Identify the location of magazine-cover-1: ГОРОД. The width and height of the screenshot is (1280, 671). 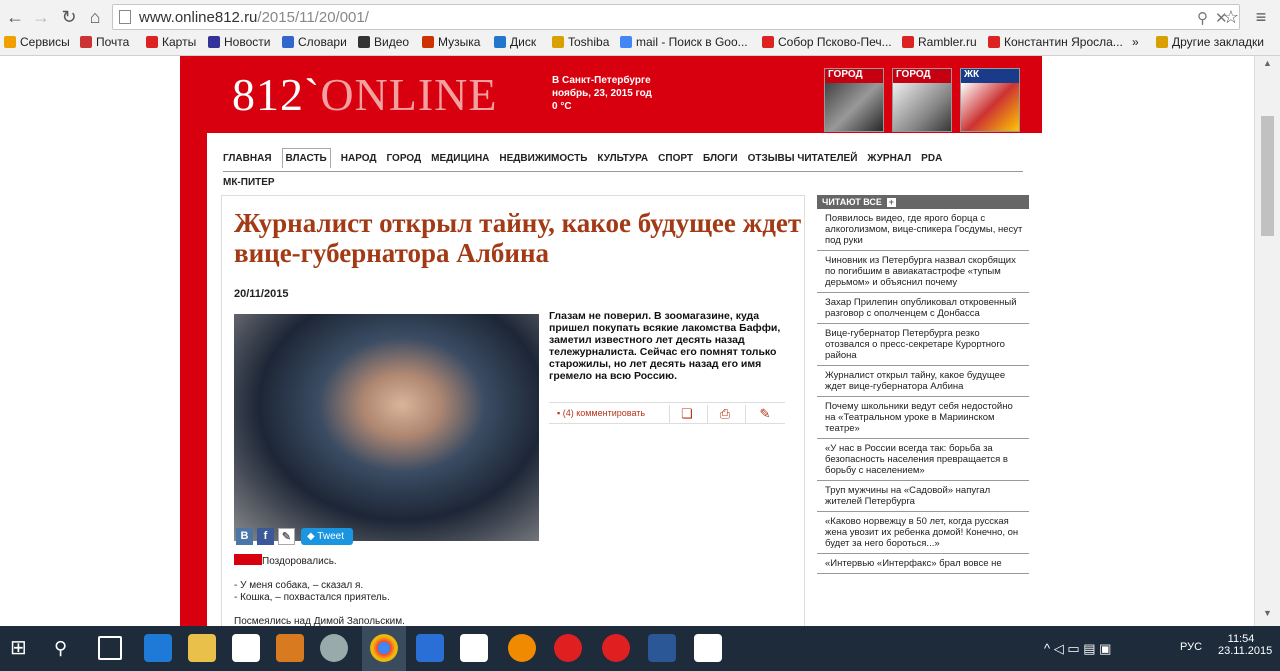
(854, 100).